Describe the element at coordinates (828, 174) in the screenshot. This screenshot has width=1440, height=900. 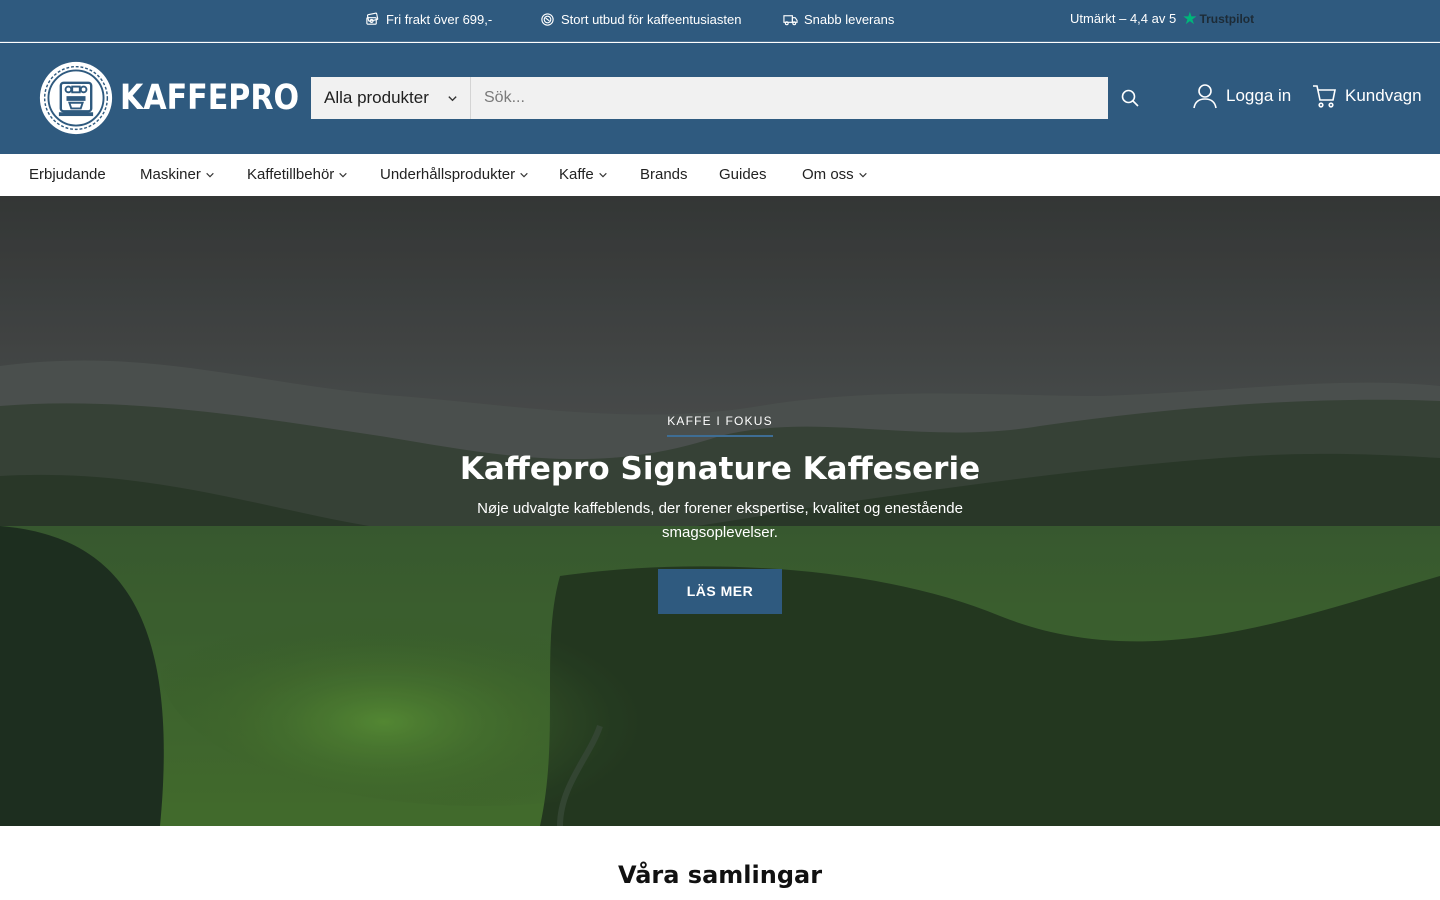
I see `nav-item-label: Om oss` at that location.